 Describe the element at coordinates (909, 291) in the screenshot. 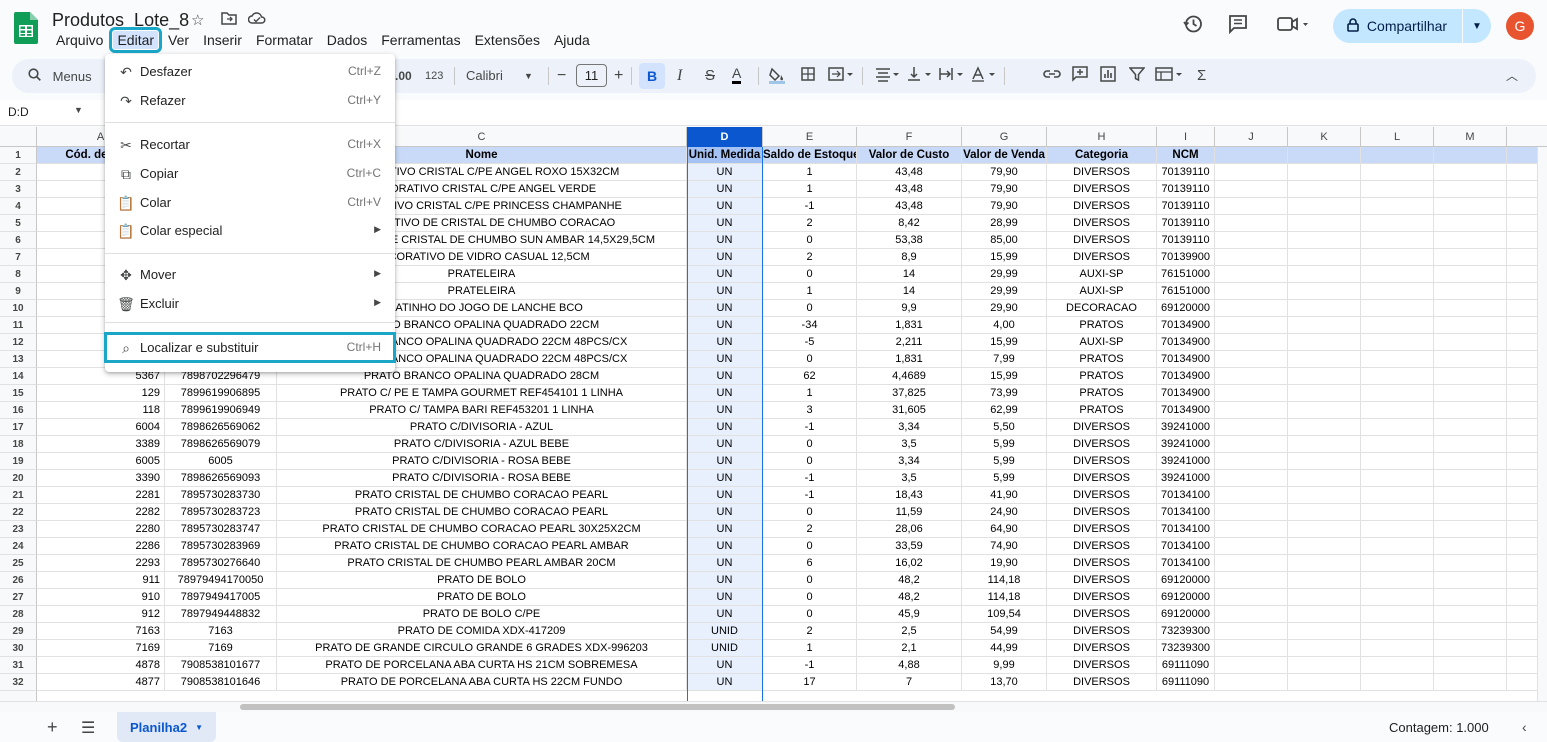

I see `cell: 14` at that location.